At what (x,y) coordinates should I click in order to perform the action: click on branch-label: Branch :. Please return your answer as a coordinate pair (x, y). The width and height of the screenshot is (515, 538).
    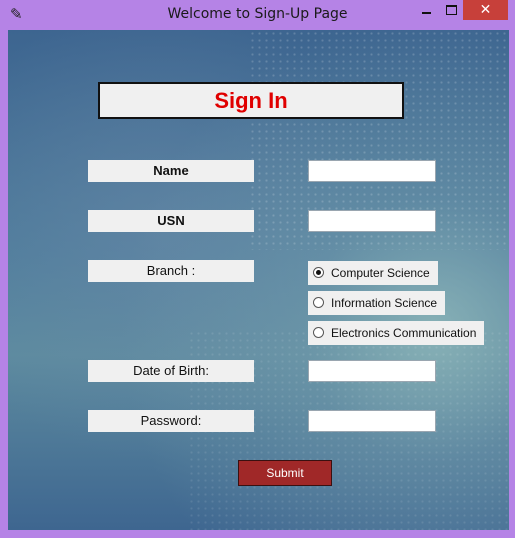
    Looking at the image, I should click on (171, 271).